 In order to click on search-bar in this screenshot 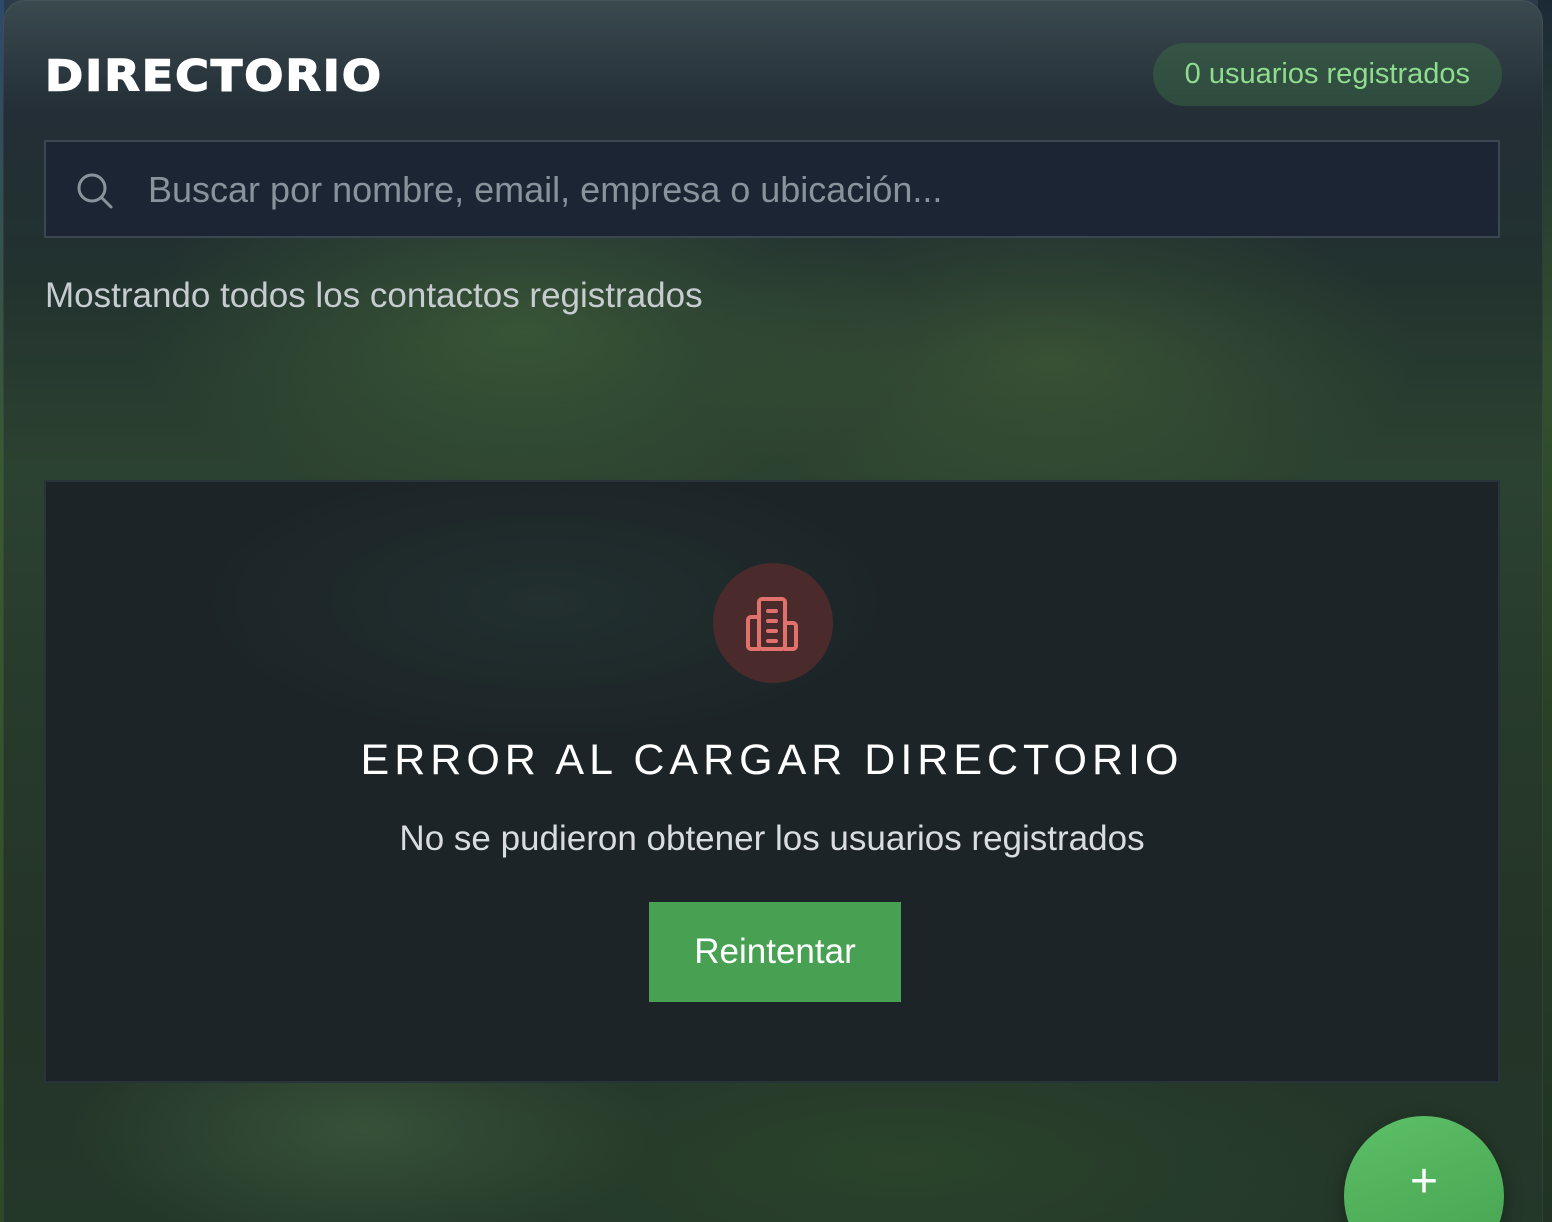, I will do `click(772, 189)`.